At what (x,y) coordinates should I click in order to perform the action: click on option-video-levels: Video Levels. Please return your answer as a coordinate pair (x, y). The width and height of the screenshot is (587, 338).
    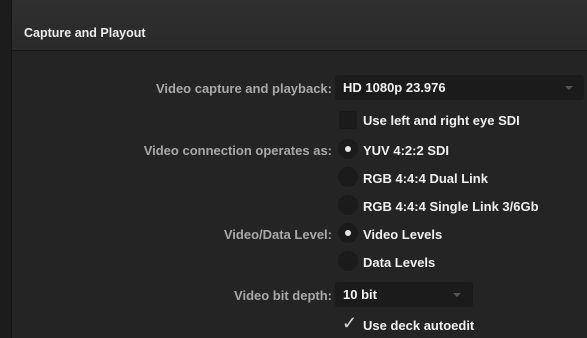
    Looking at the image, I should click on (402, 234).